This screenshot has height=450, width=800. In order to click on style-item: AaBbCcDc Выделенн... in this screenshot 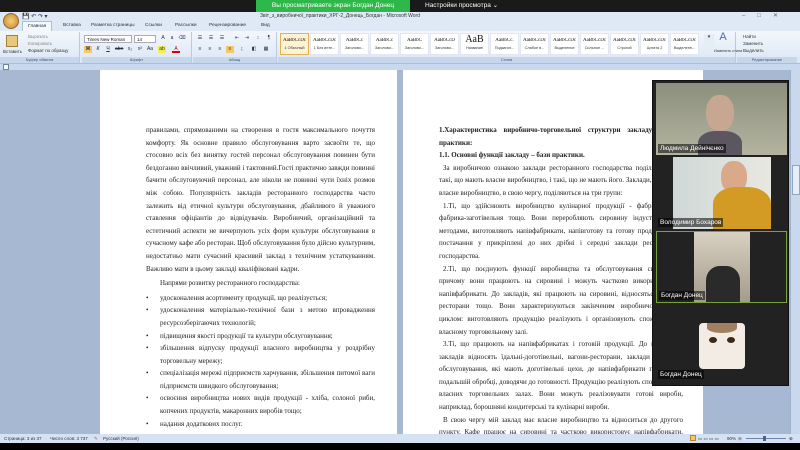, I will do `click(684, 44)`.